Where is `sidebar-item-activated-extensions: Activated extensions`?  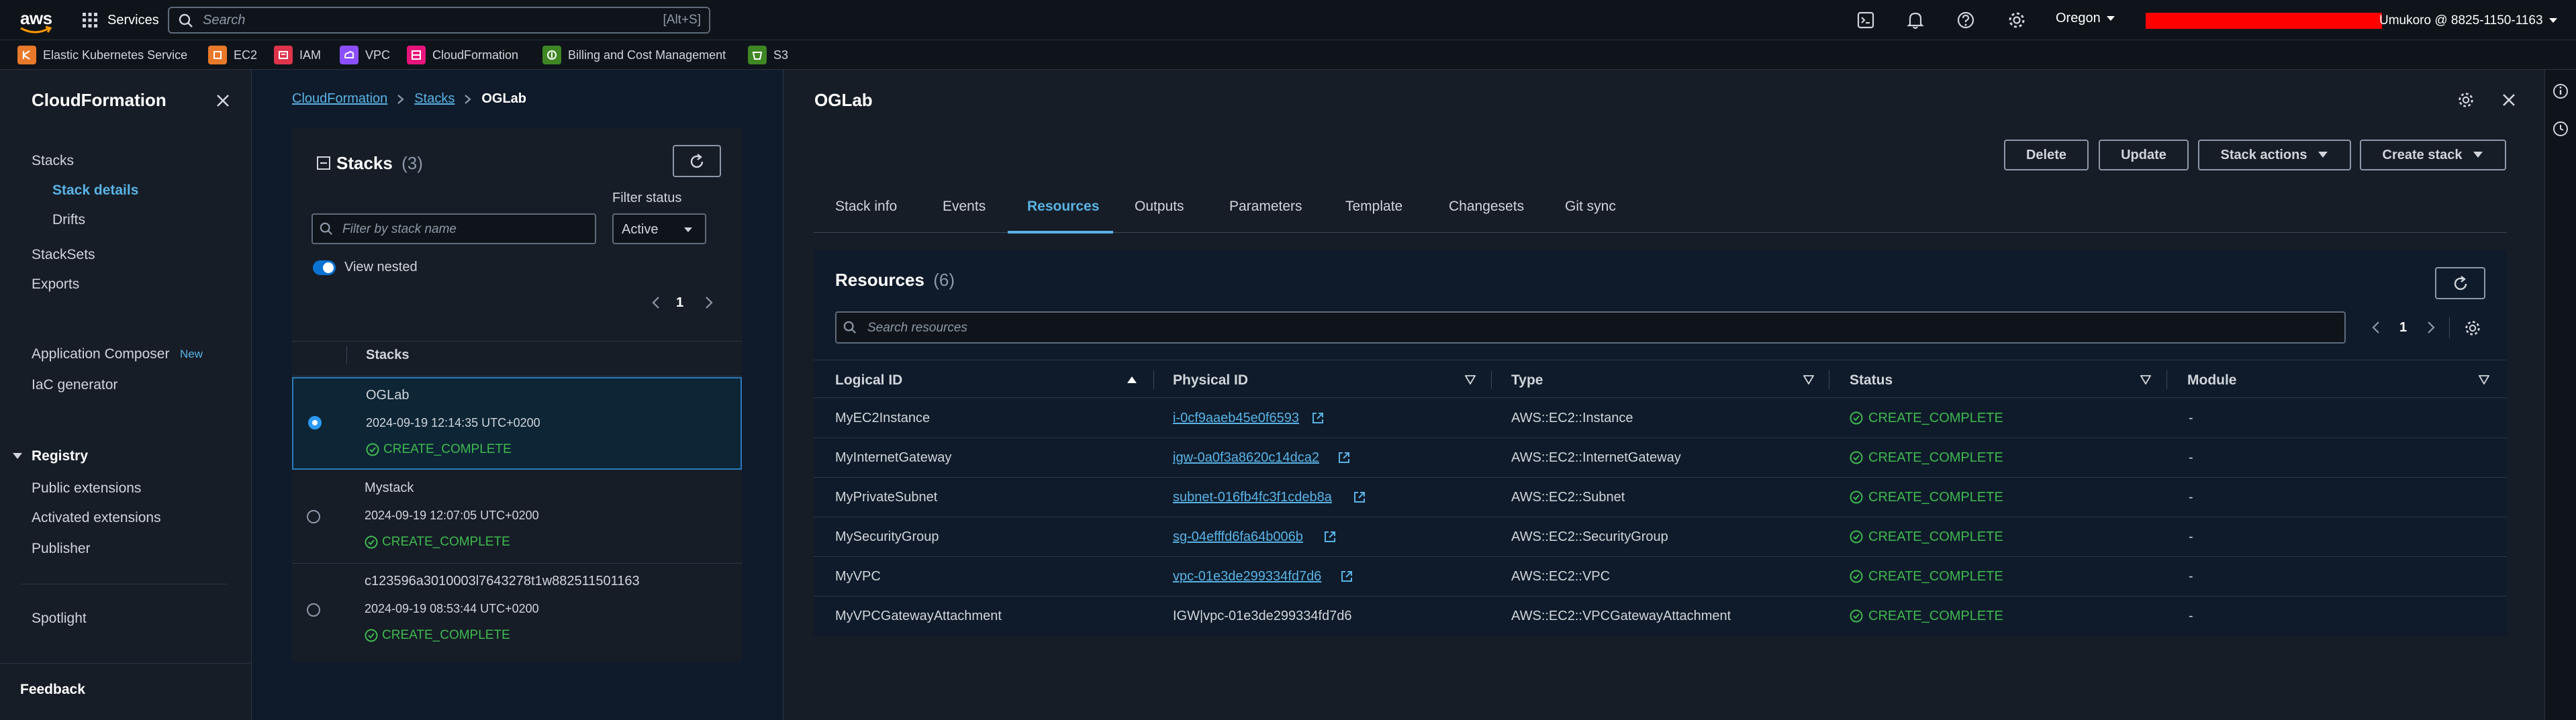 sidebar-item-activated-extensions: Activated extensions is located at coordinates (96, 518).